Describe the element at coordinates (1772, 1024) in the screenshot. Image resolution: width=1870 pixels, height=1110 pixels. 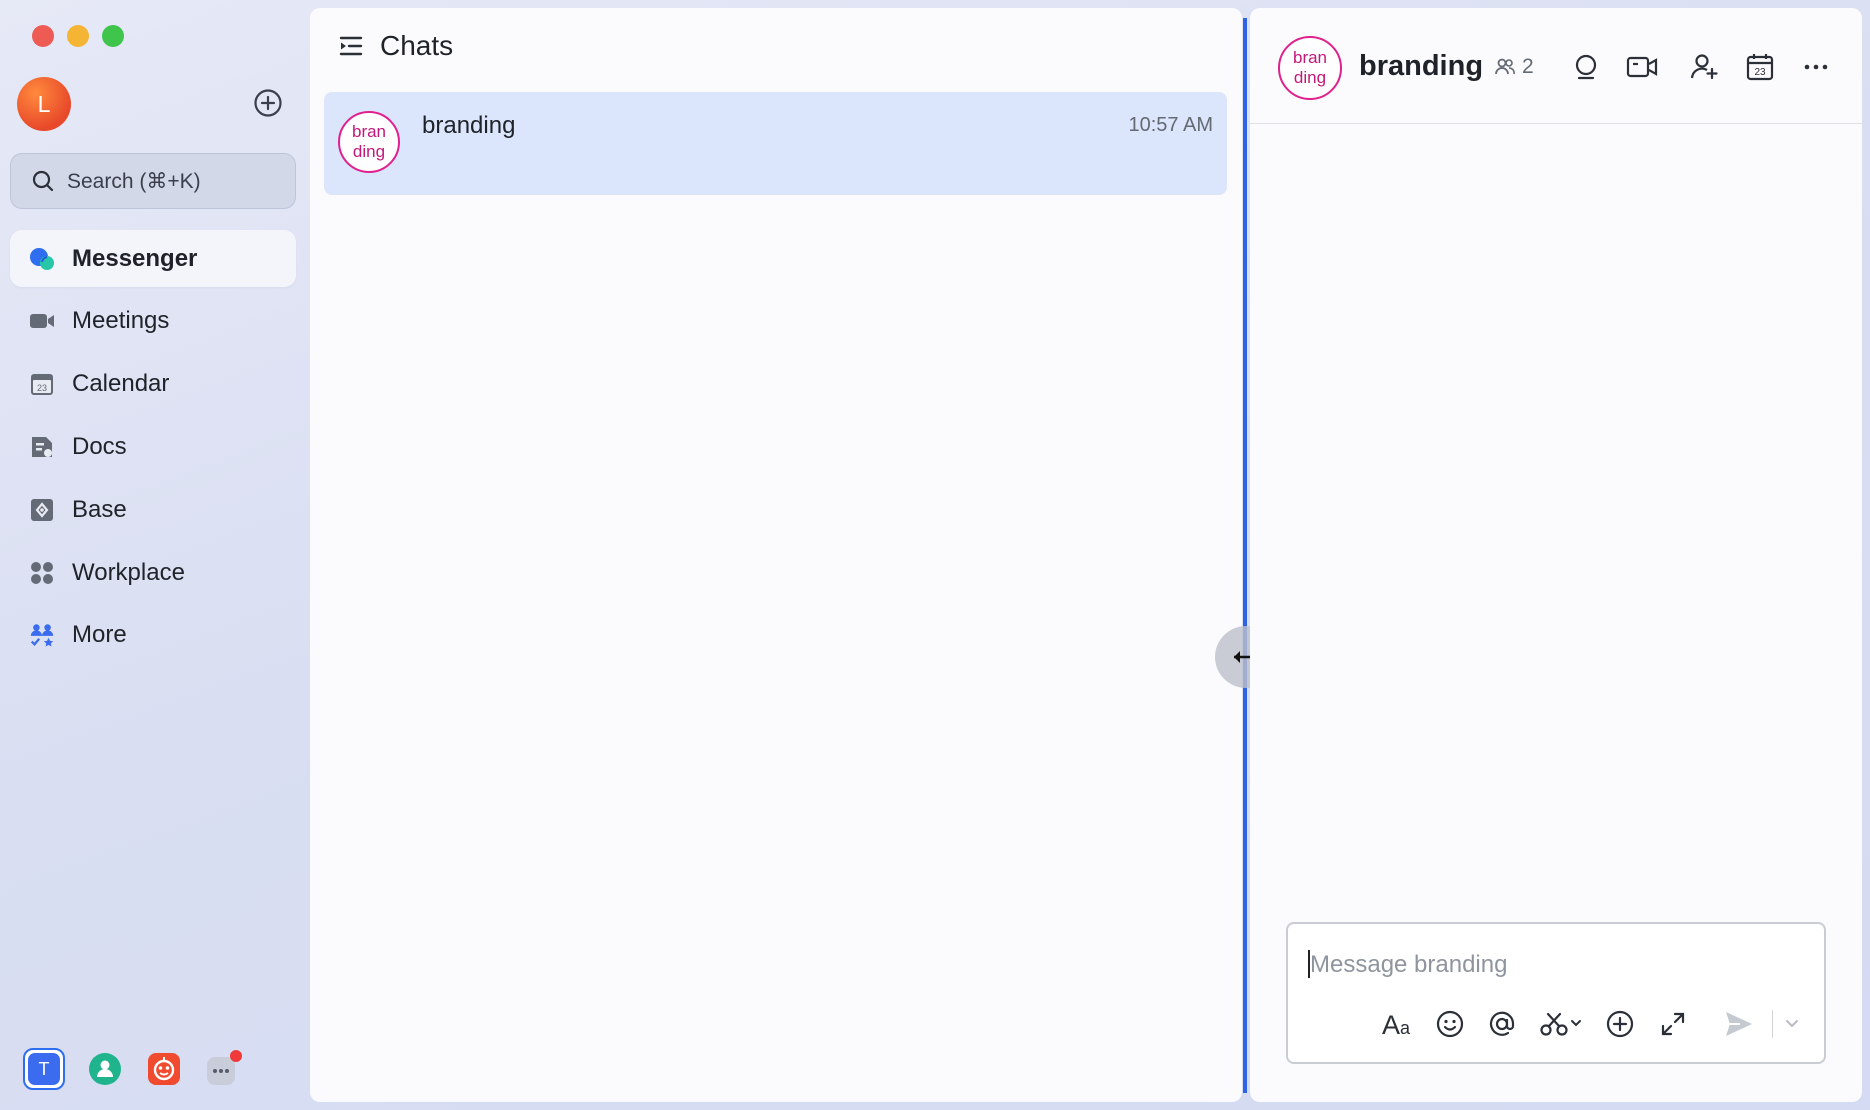
I see `send-separator` at that location.